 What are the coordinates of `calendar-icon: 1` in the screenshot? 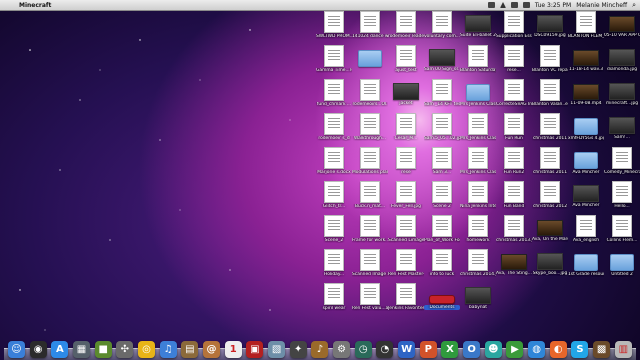 It's located at (233, 349).